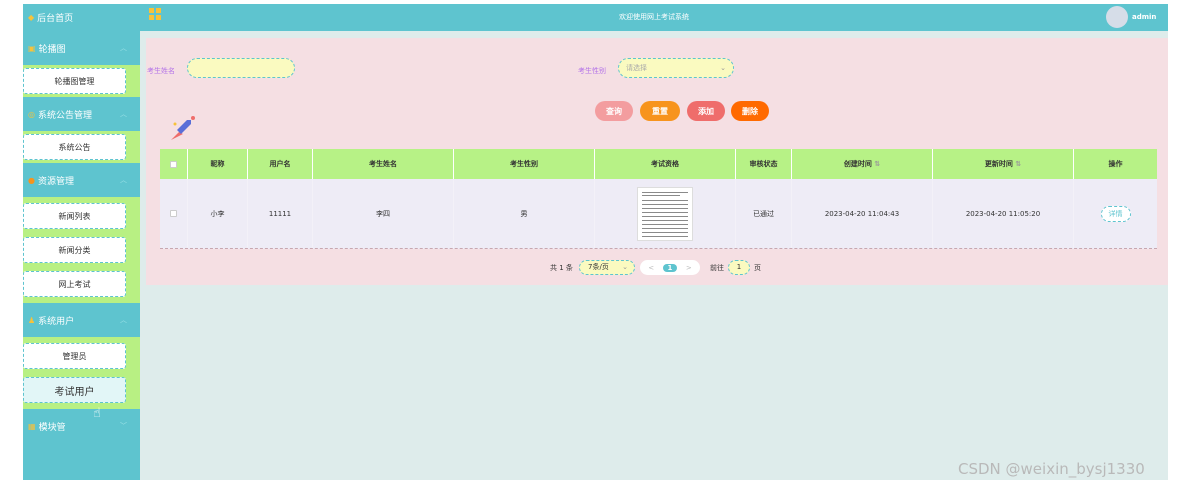 The width and height of the screenshot is (1191, 490). Describe the element at coordinates (280, 213) in the screenshot. I see `cell-username: 11111` at that location.